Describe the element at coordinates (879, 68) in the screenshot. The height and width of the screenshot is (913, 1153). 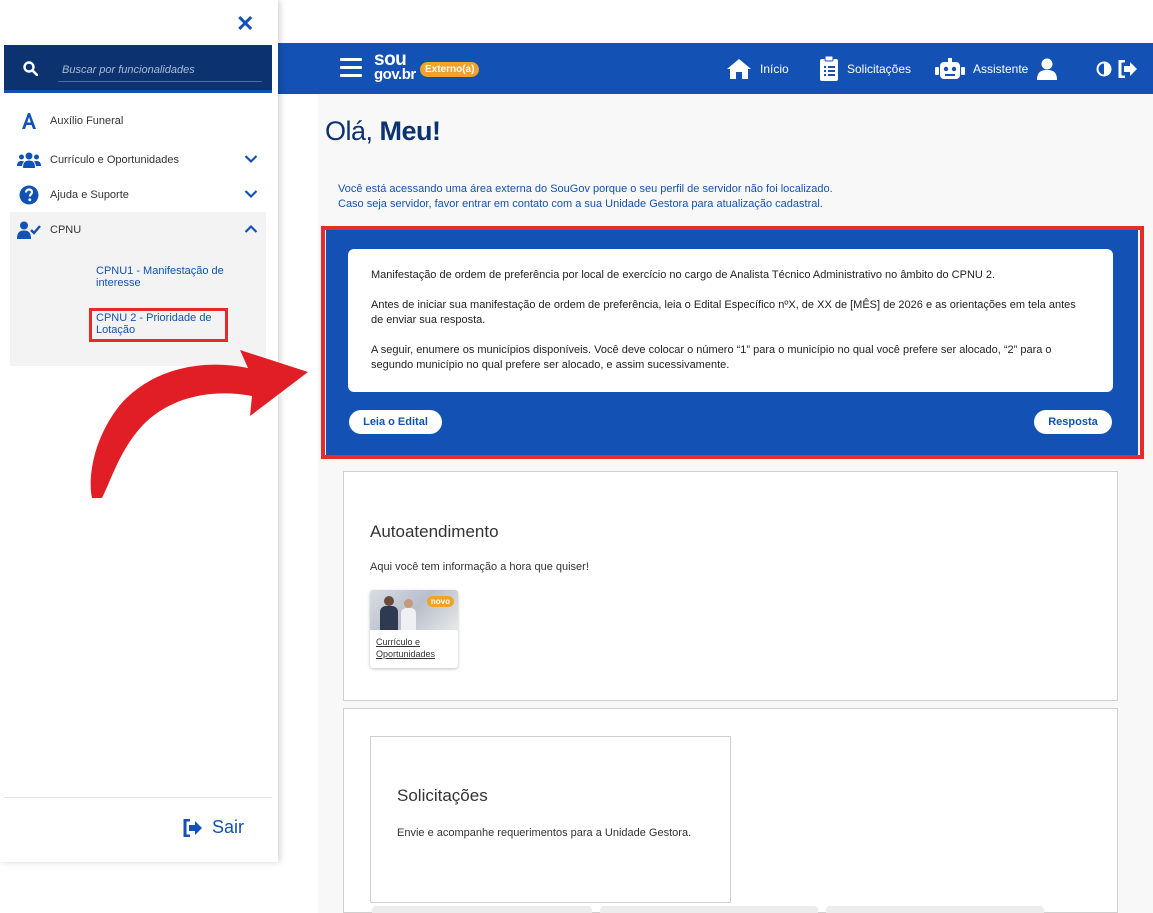
I see `nav-solicitacoes-label: Solicitações` at that location.